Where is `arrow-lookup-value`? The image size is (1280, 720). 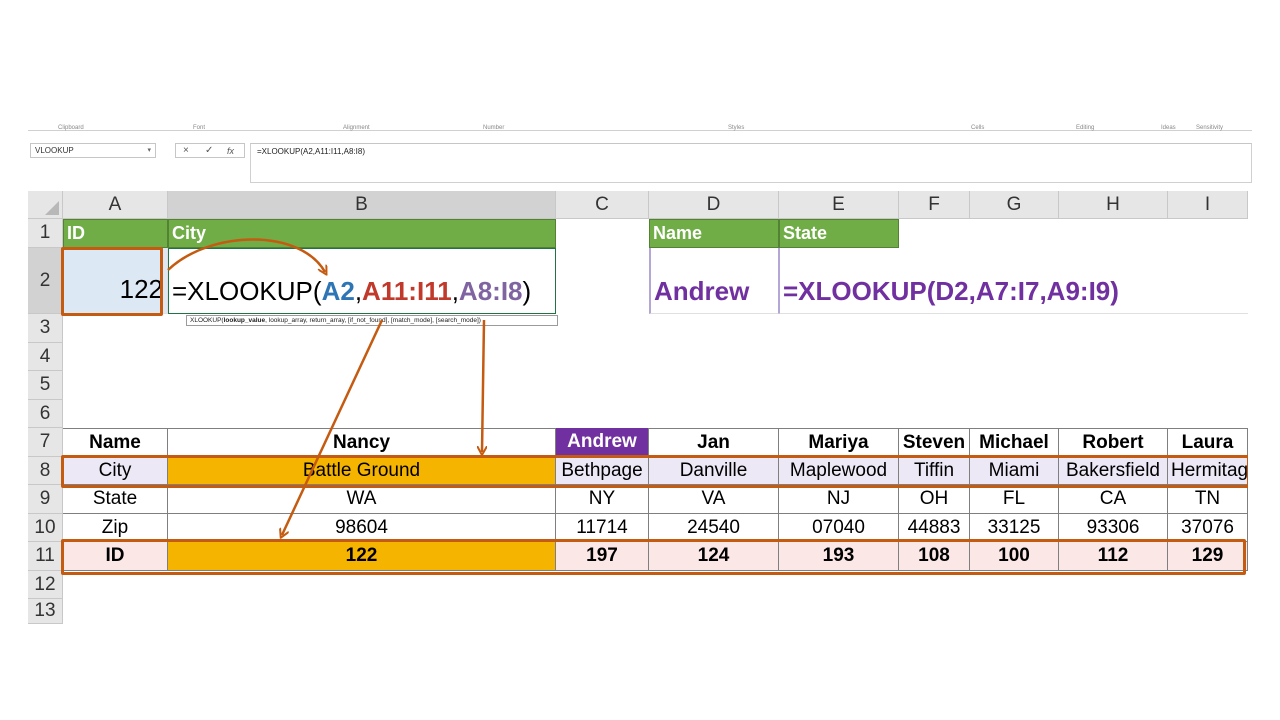
arrow-lookup-value is located at coordinates (246, 255).